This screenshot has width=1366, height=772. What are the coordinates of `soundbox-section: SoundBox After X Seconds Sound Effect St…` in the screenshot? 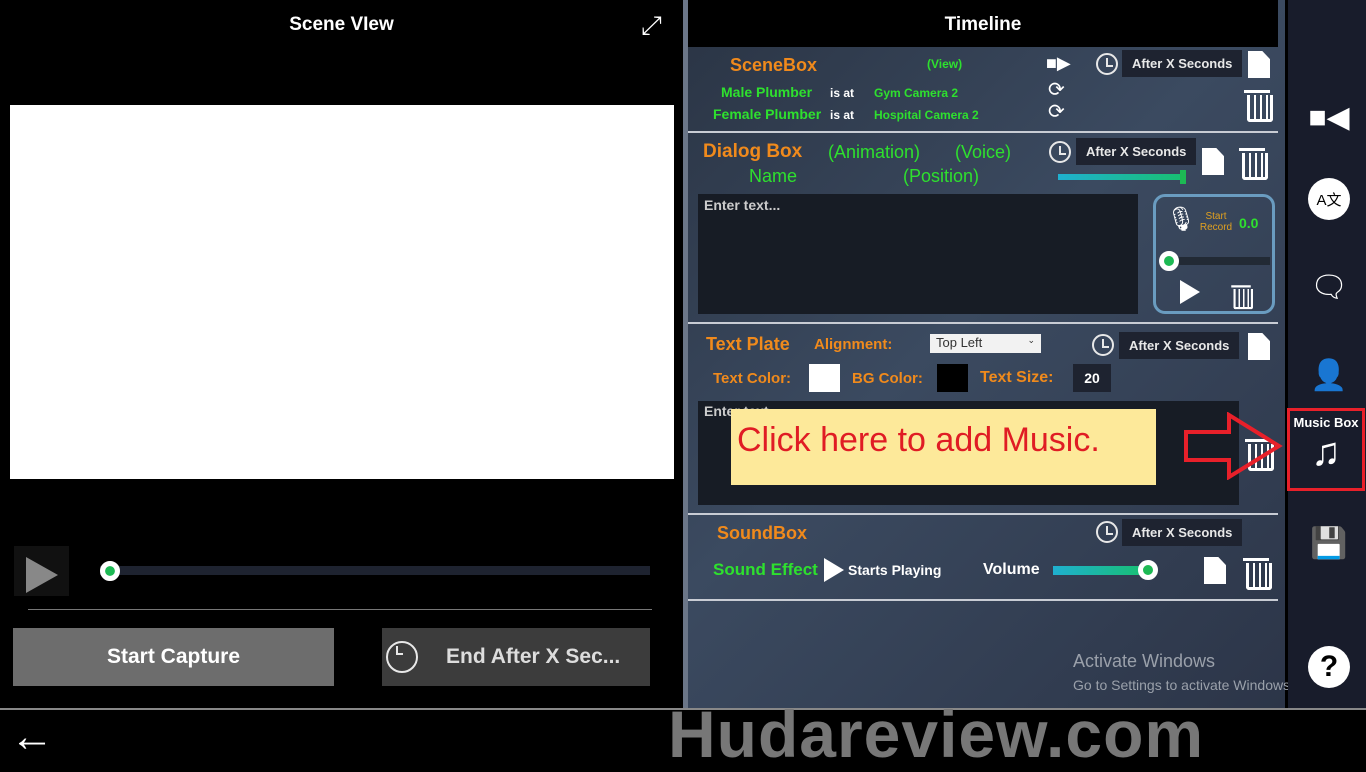 It's located at (983, 558).